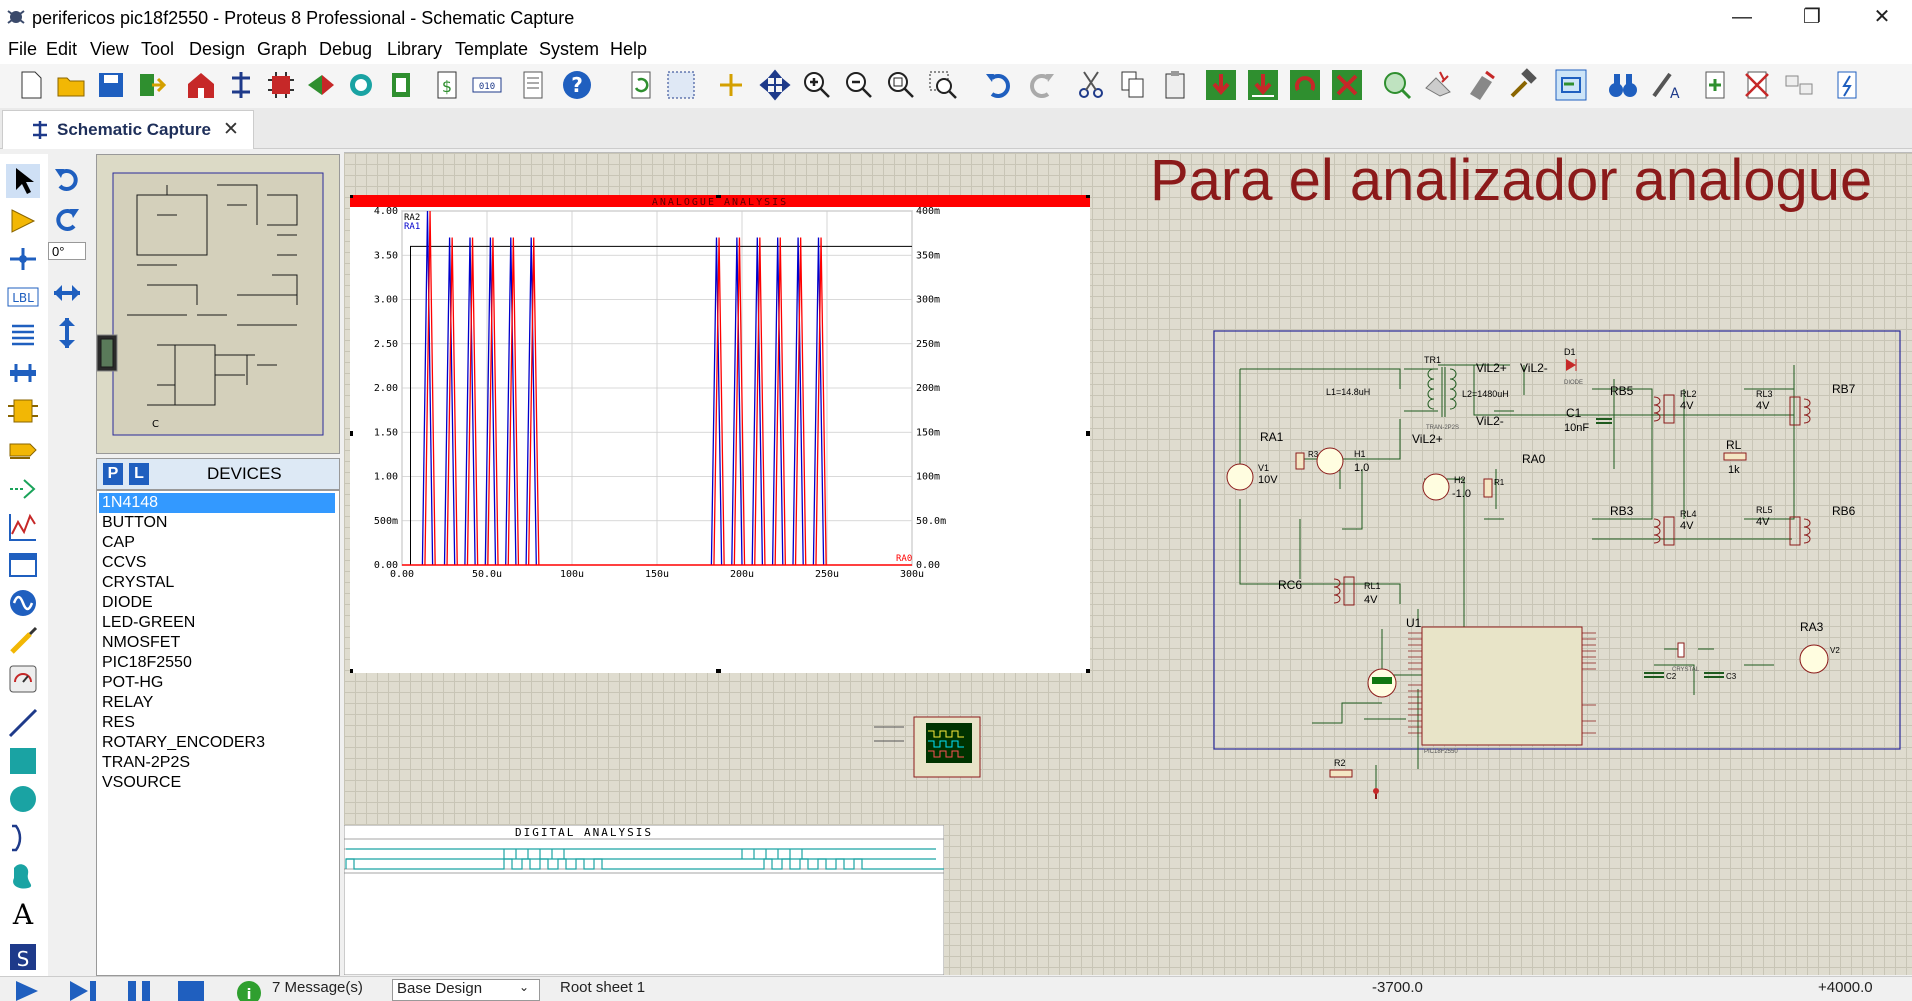  What do you see at coordinates (487, 85) in the screenshot?
I see `source-code-icon: 010` at bounding box center [487, 85].